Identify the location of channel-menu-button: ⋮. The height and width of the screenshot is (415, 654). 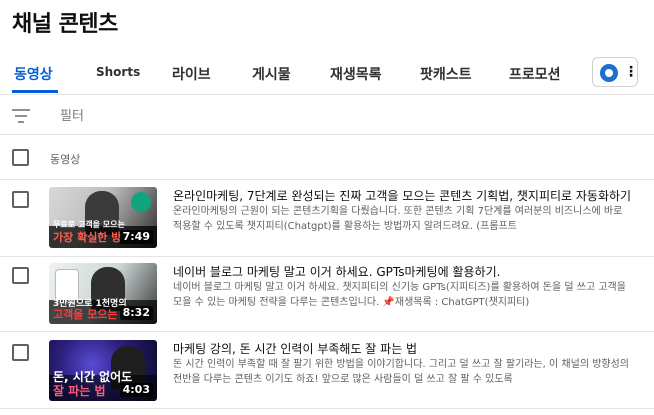
(615, 72).